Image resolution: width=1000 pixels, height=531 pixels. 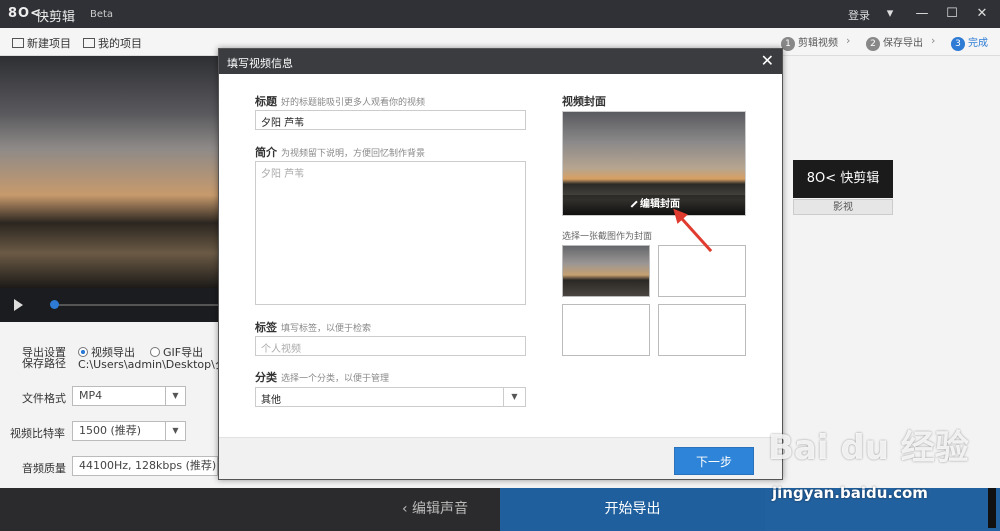 I want to click on my-projects-label: 我的项目, so click(x=120, y=43).